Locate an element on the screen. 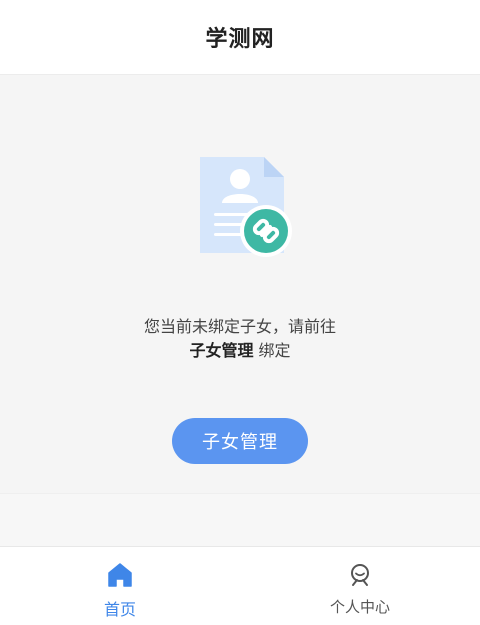 The height and width of the screenshot is (625, 480). top-header: 学测网 is located at coordinates (240, 37).